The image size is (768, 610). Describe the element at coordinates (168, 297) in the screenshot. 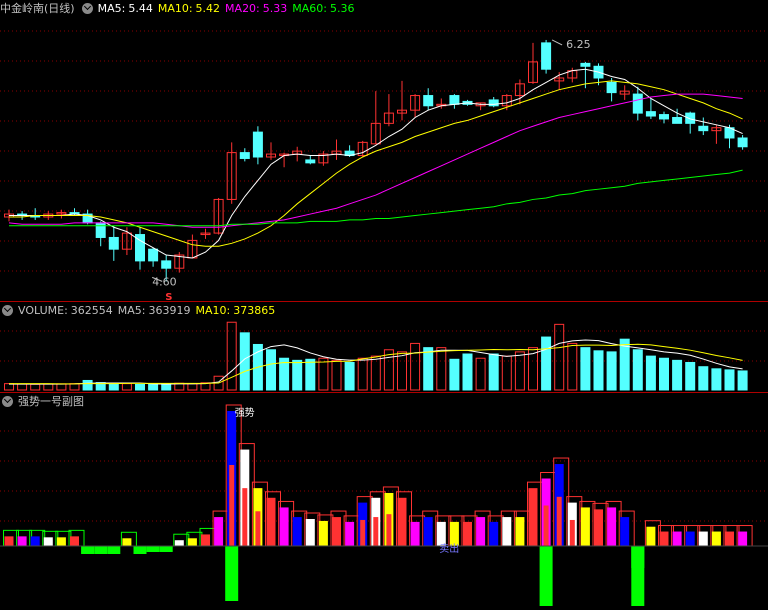

I see `signal-marker: S` at that location.